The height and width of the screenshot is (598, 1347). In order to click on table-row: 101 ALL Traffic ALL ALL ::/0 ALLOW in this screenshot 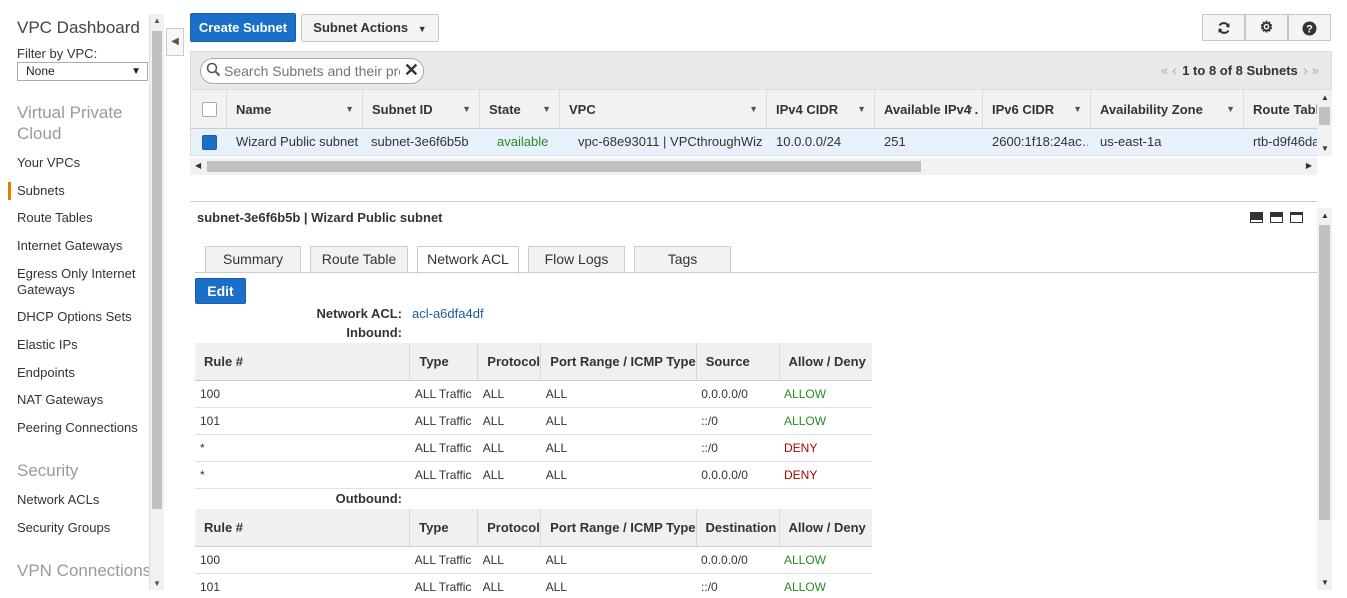, I will do `click(533, 585)`.